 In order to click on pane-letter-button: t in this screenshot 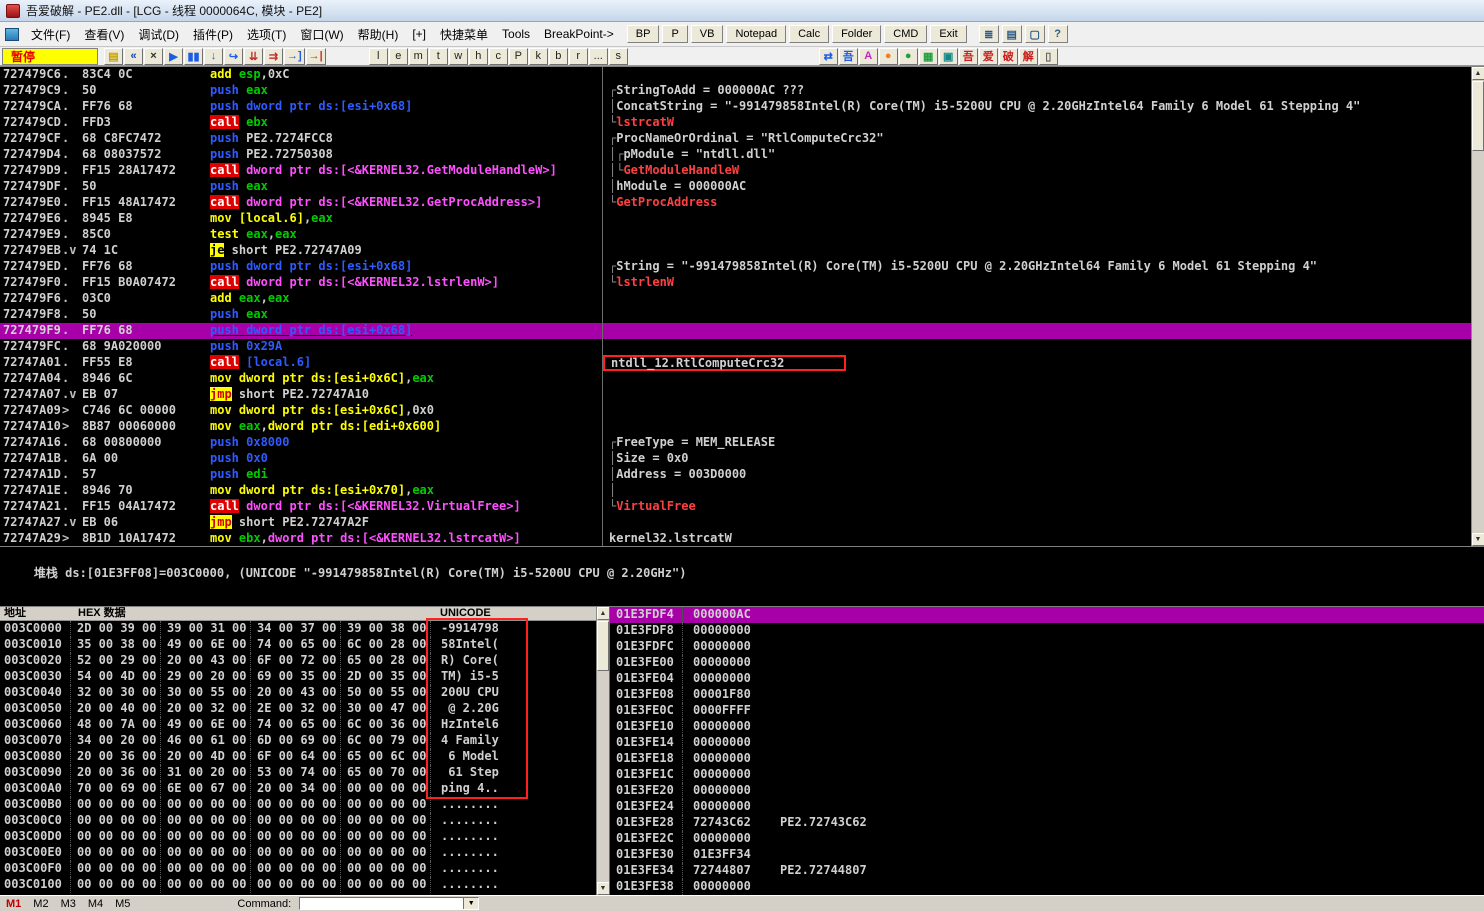, I will do `click(438, 56)`.